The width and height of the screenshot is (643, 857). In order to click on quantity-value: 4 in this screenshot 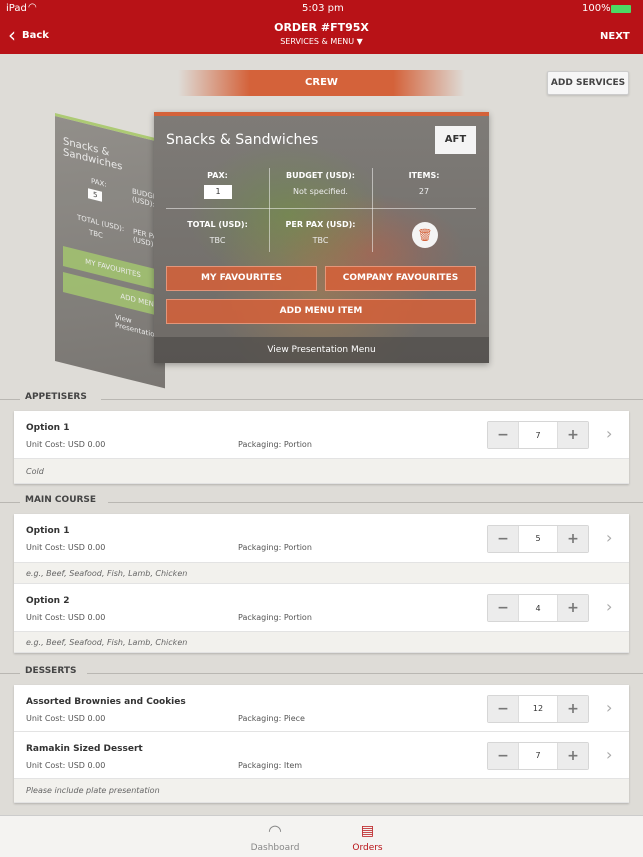, I will do `click(538, 608)`.